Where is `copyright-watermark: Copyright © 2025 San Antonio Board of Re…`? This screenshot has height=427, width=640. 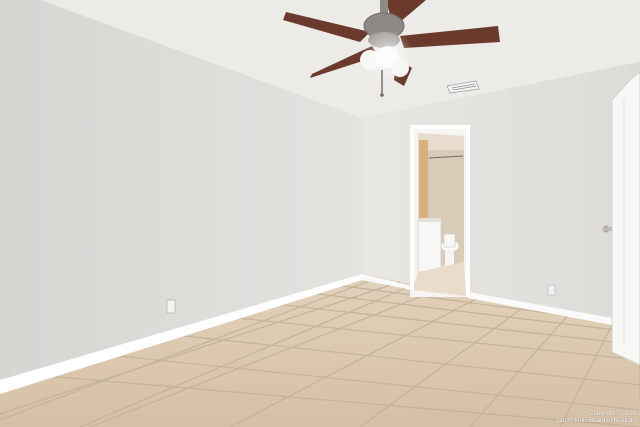
copyright-watermark: Copyright © 2025 San Antonio Board of Re… is located at coordinates (595, 418).